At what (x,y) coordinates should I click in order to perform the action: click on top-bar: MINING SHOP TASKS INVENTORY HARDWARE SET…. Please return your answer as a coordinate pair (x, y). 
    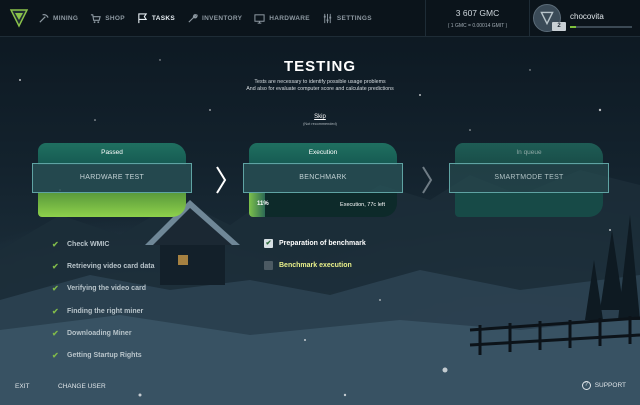
    Looking at the image, I should click on (320, 18).